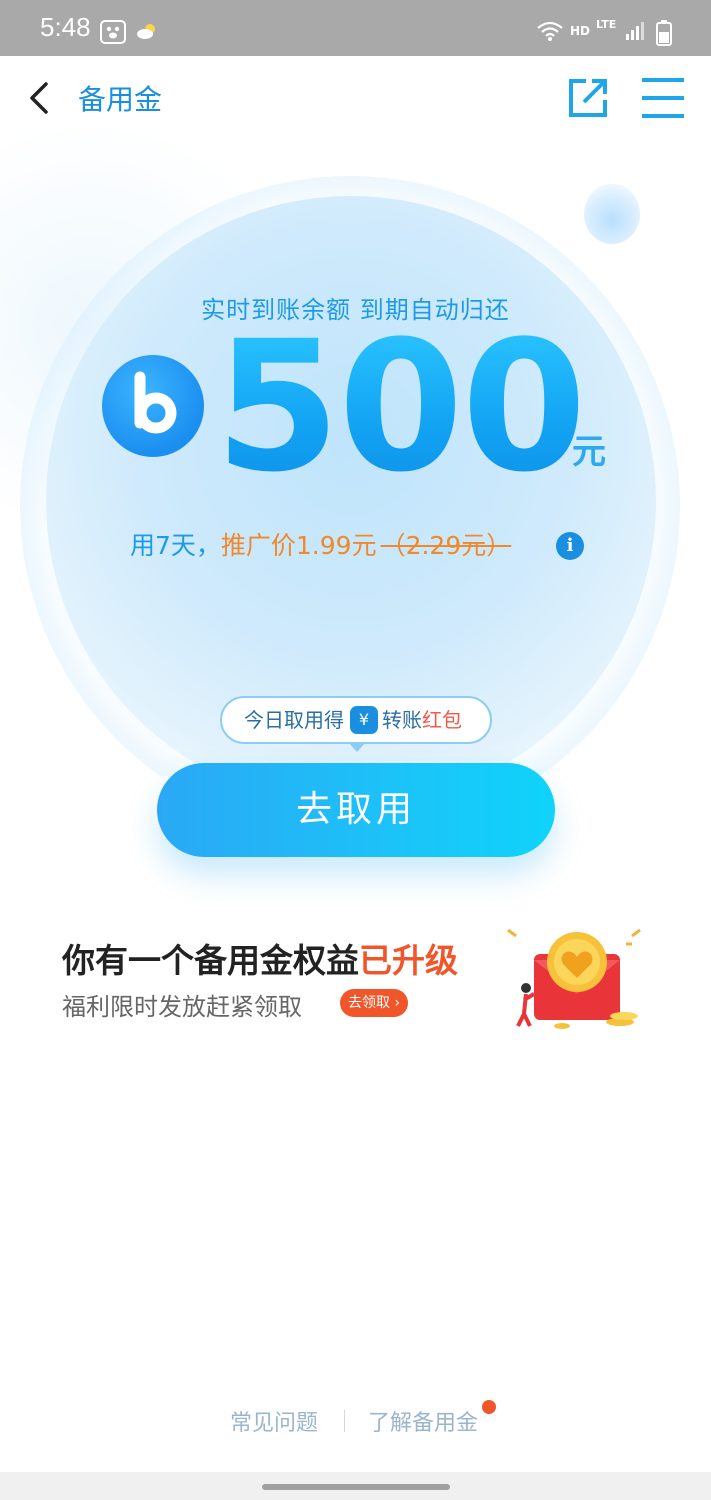 The height and width of the screenshot is (1500, 711). What do you see at coordinates (446, 545) in the screenshot?
I see `price-original: （2.29元）` at bounding box center [446, 545].